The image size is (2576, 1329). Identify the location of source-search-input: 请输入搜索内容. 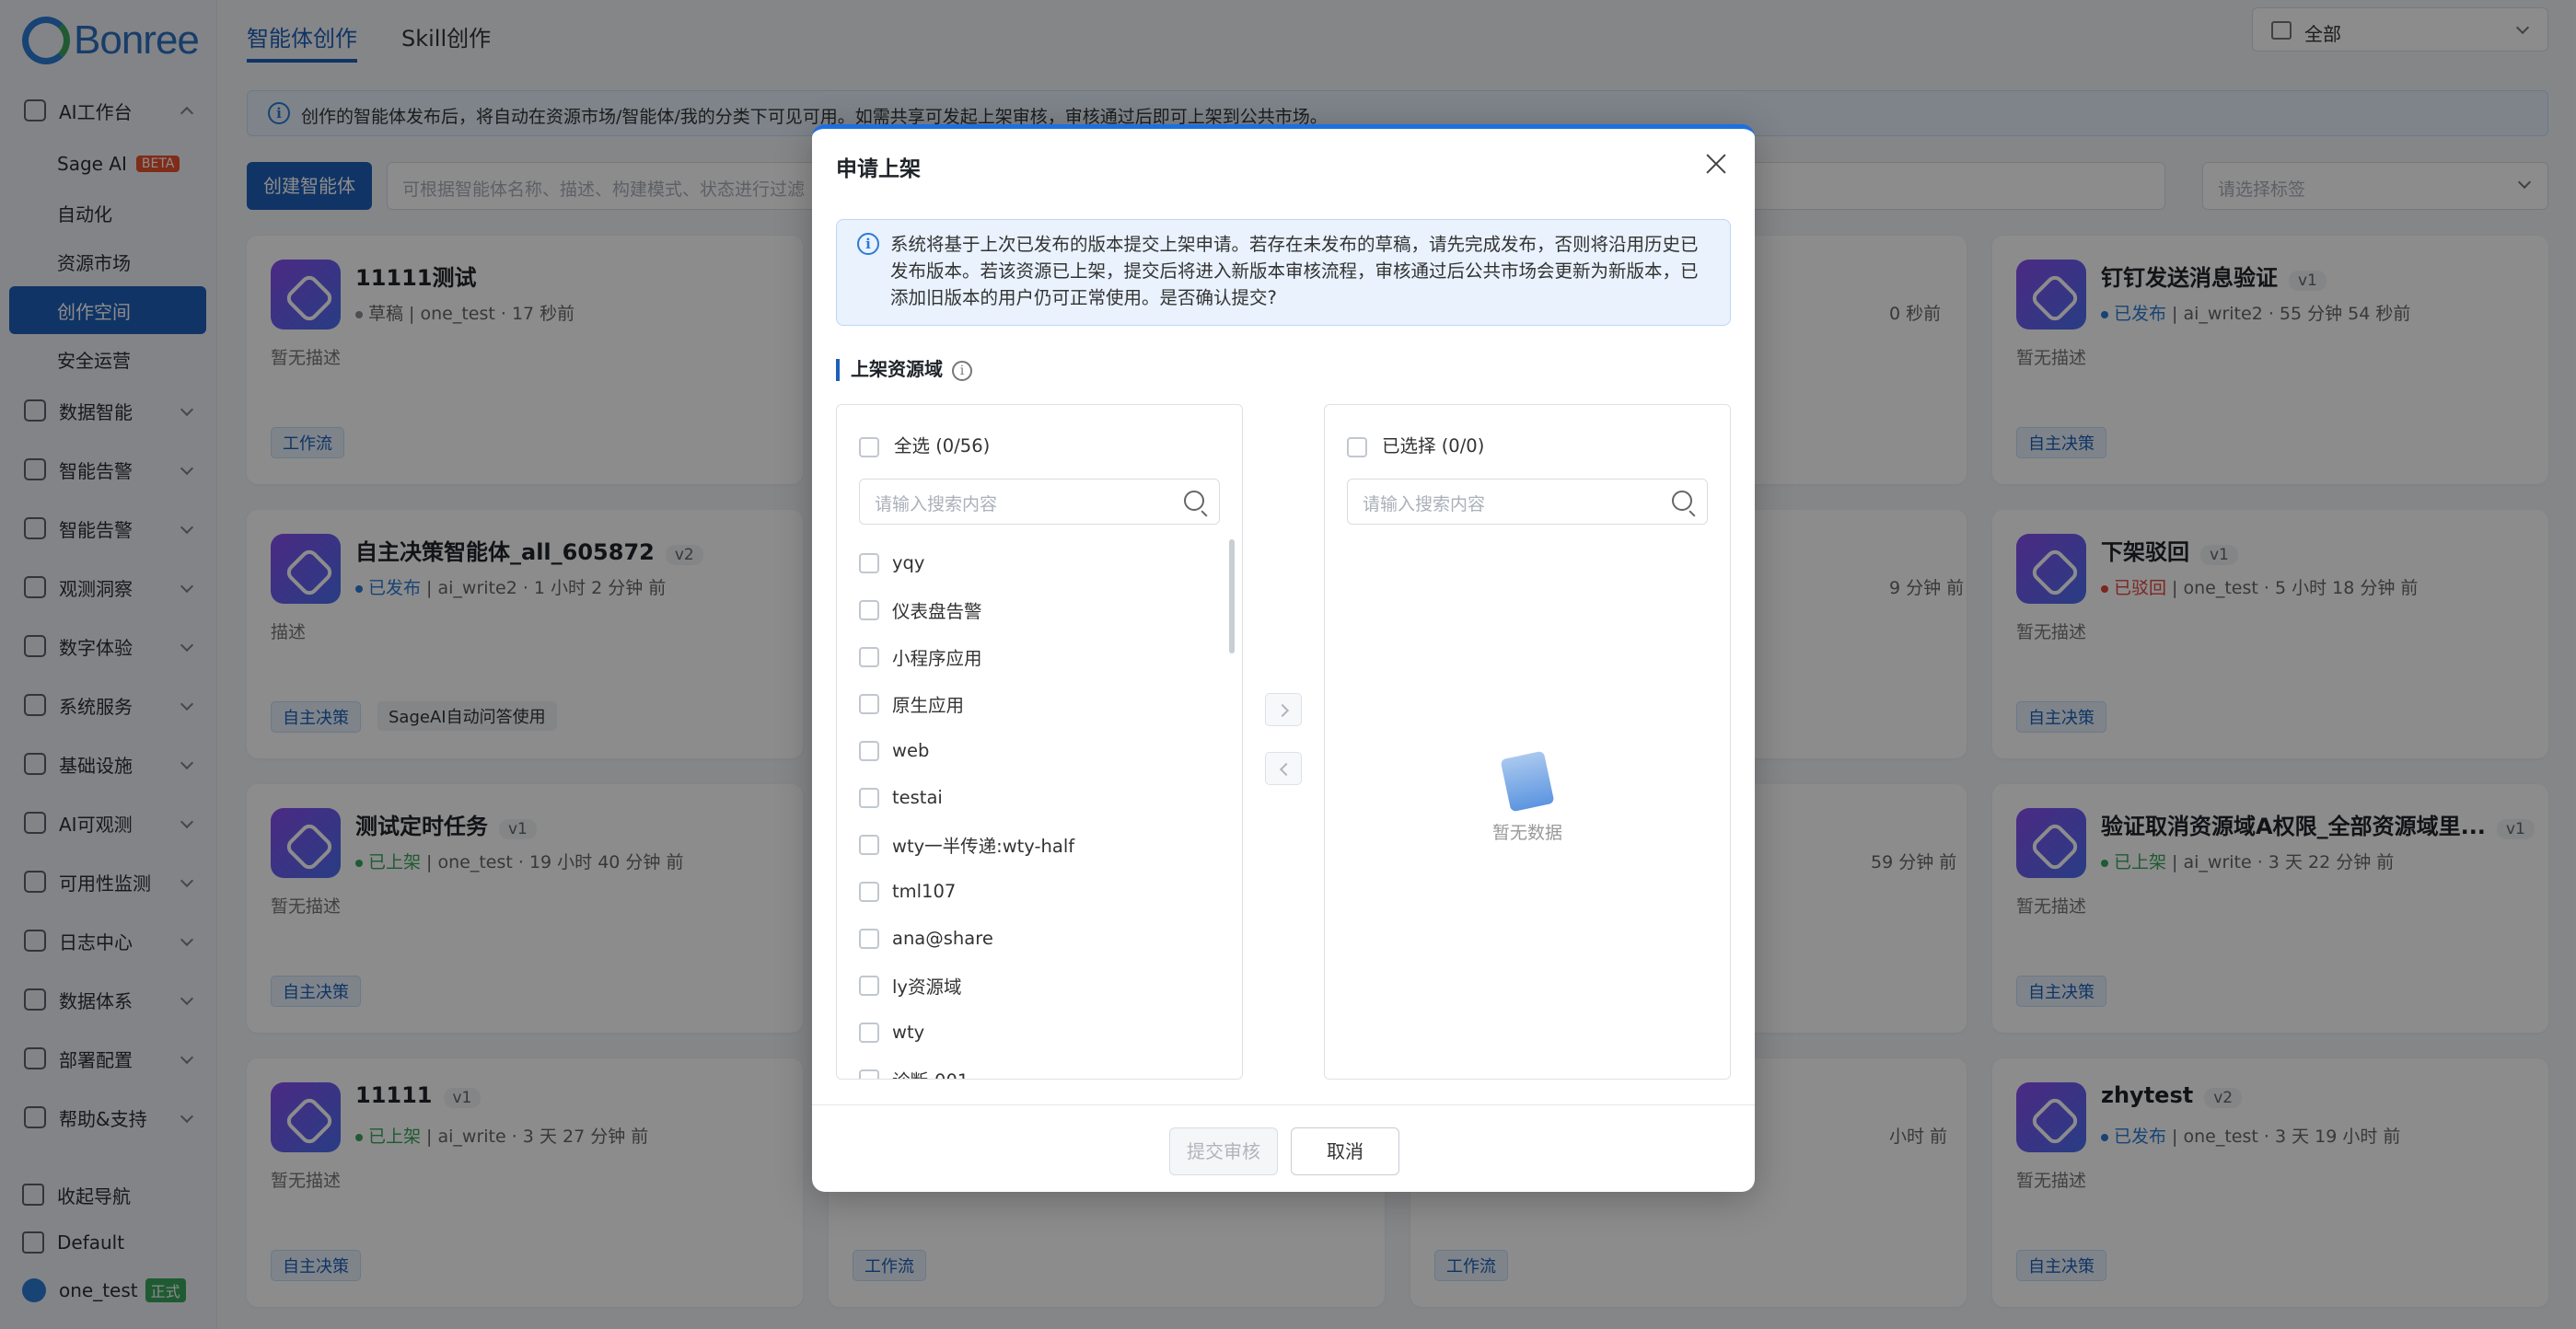
(1039, 502).